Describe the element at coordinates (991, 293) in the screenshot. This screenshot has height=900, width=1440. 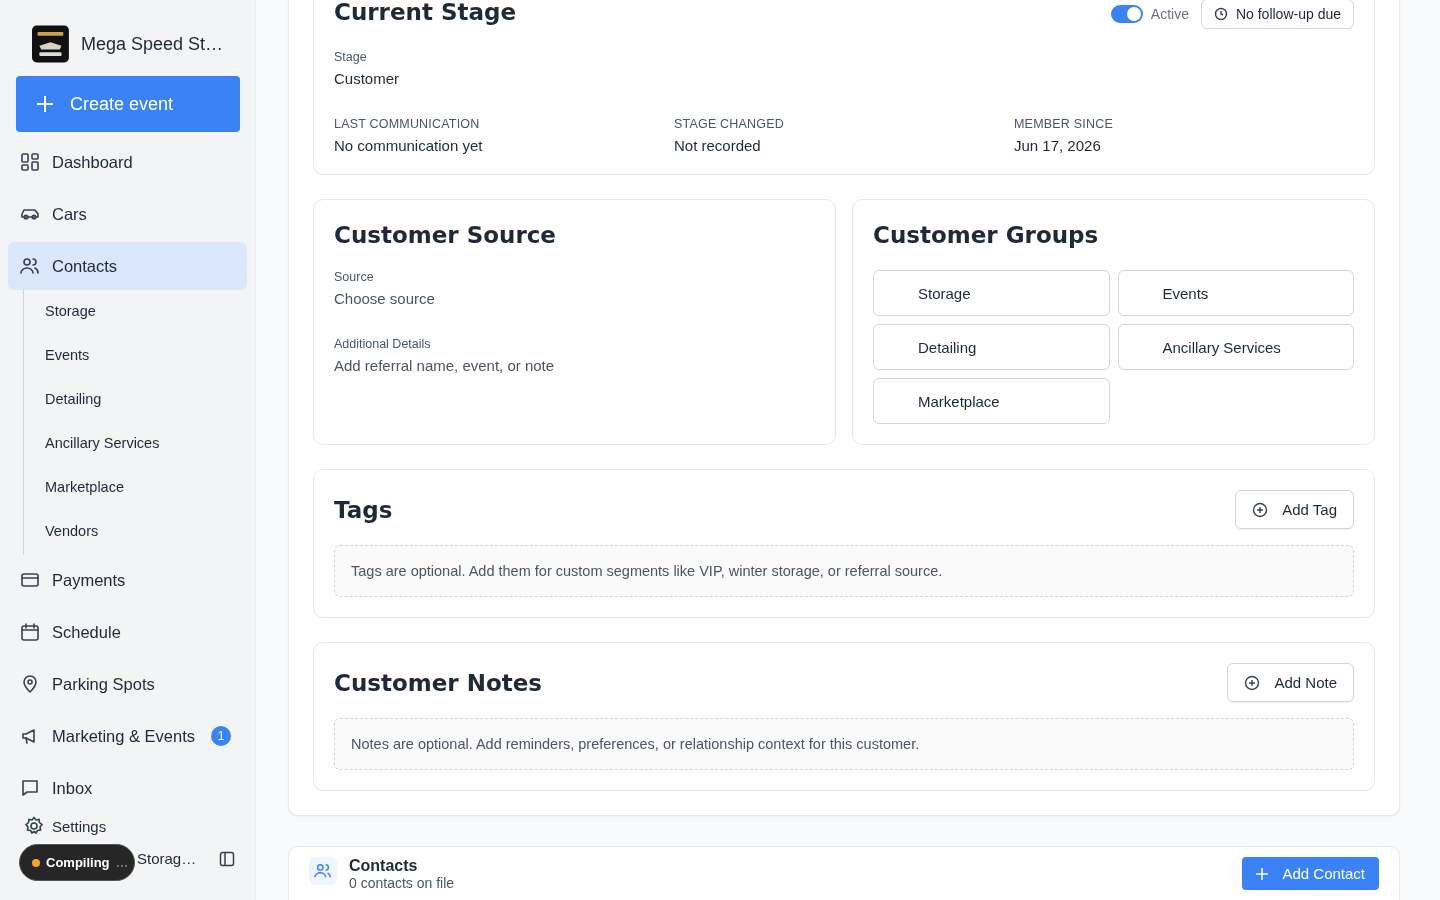
I see `group-option: Storage` at that location.